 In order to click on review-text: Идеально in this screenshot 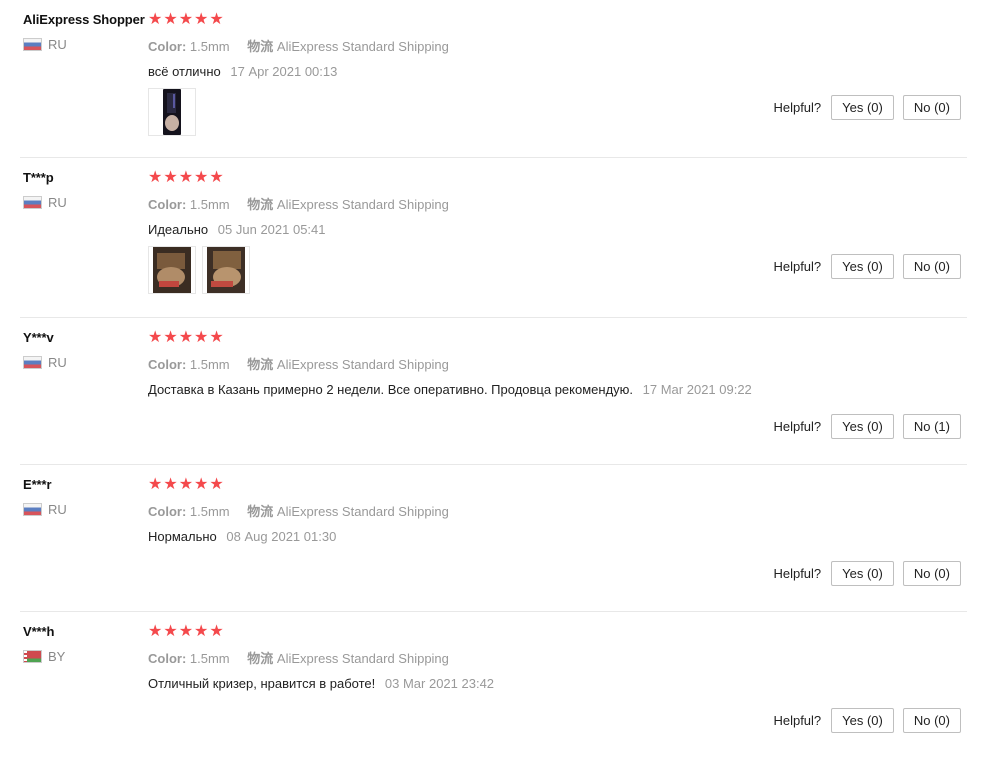, I will do `click(178, 229)`.